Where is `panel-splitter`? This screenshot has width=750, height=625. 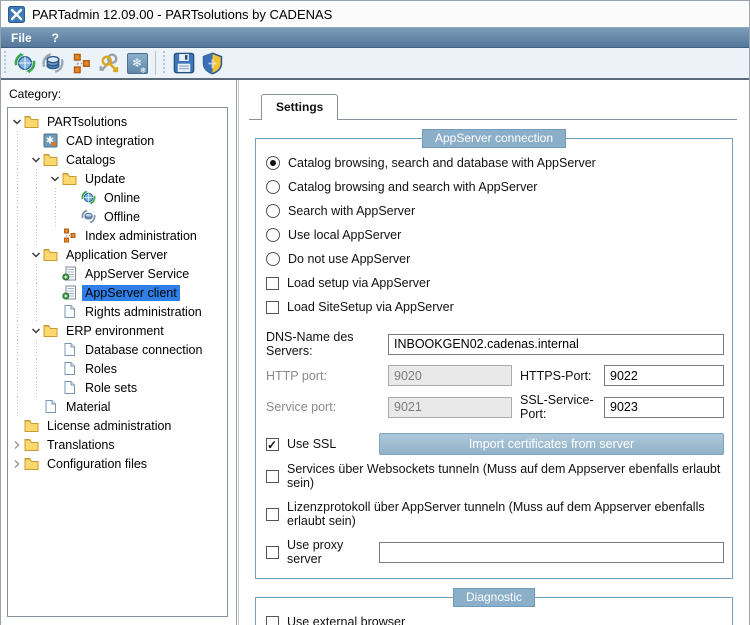
panel-splitter is located at coordinates (236, 352).